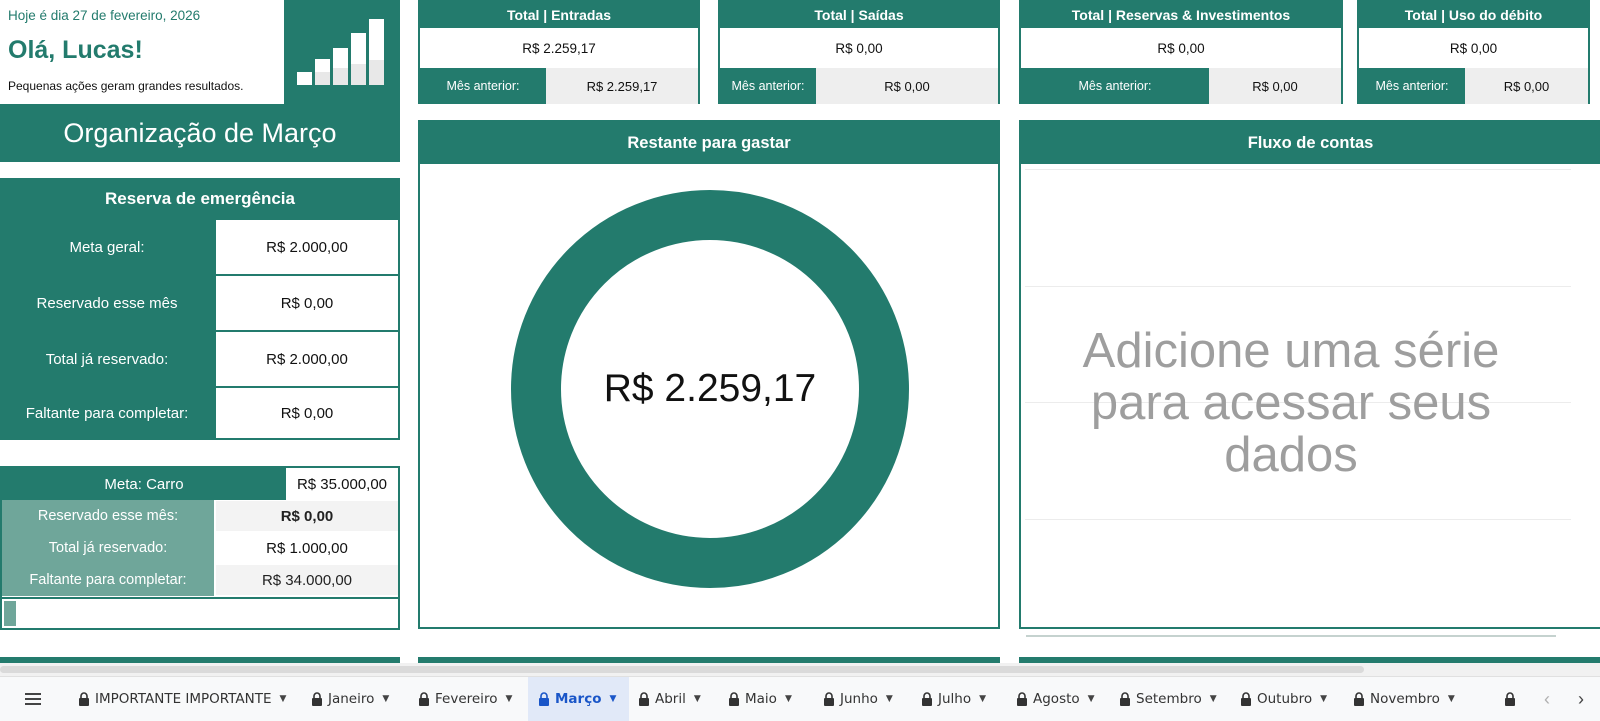 The image size is (1600, 721). I want to click on greeting-title: Olá, Lucas!, so click(75, 50).